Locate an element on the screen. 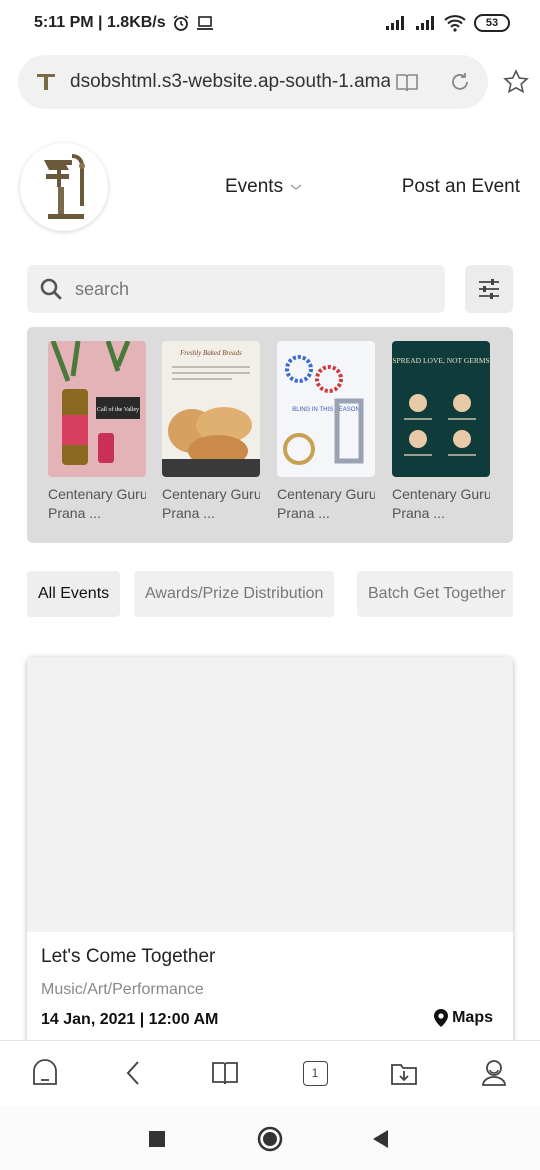 This screenshot has height=1170, width=540. featured-image: Call of the Valley is located at coordinates (97, 409).